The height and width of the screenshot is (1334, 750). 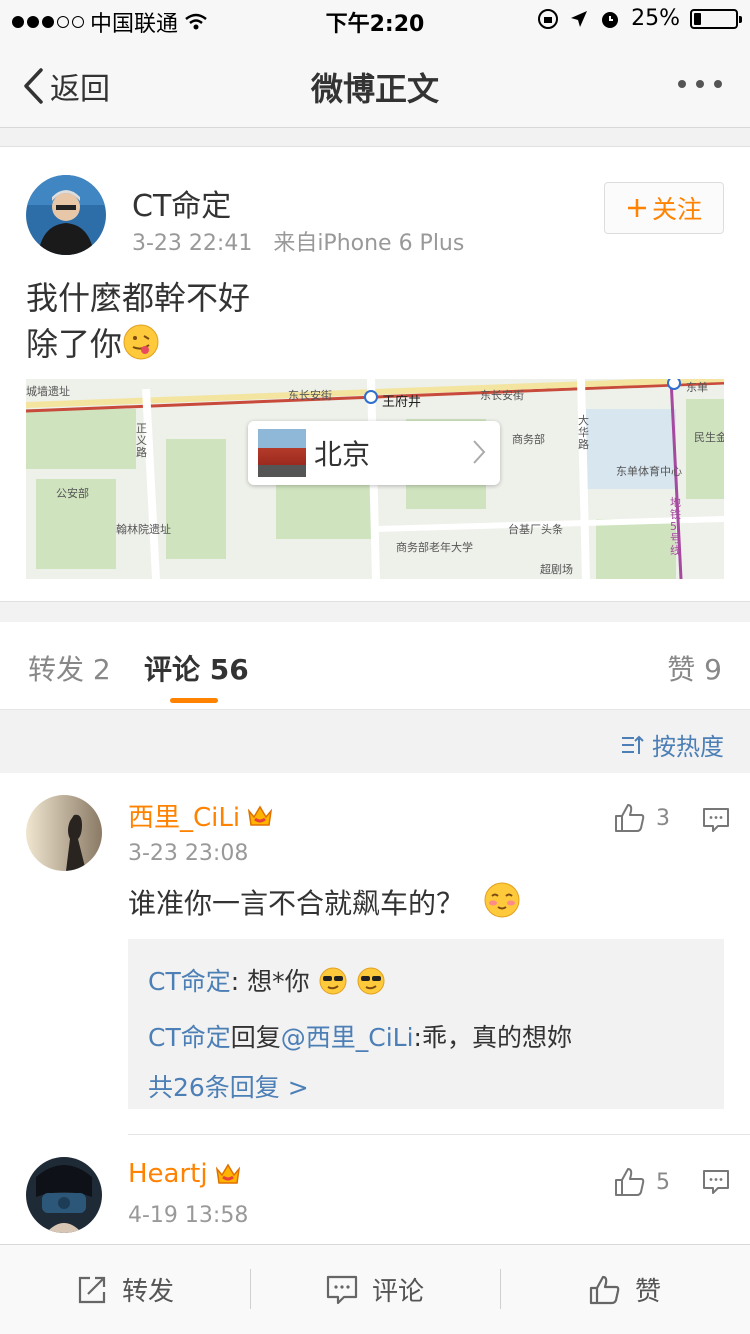 What do you see at coordinates (375, 20) in the screenshot?
I see `status-bar: 中国联通 下午2:20 25%` at bounding box center [375, 20].